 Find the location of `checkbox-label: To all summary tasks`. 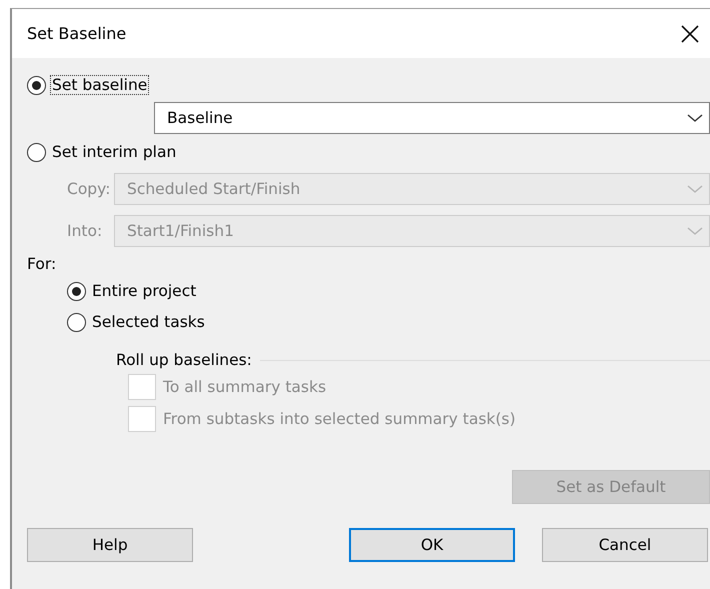

checkbox-label: To all summary tasks is located at coordinates (244, 387).